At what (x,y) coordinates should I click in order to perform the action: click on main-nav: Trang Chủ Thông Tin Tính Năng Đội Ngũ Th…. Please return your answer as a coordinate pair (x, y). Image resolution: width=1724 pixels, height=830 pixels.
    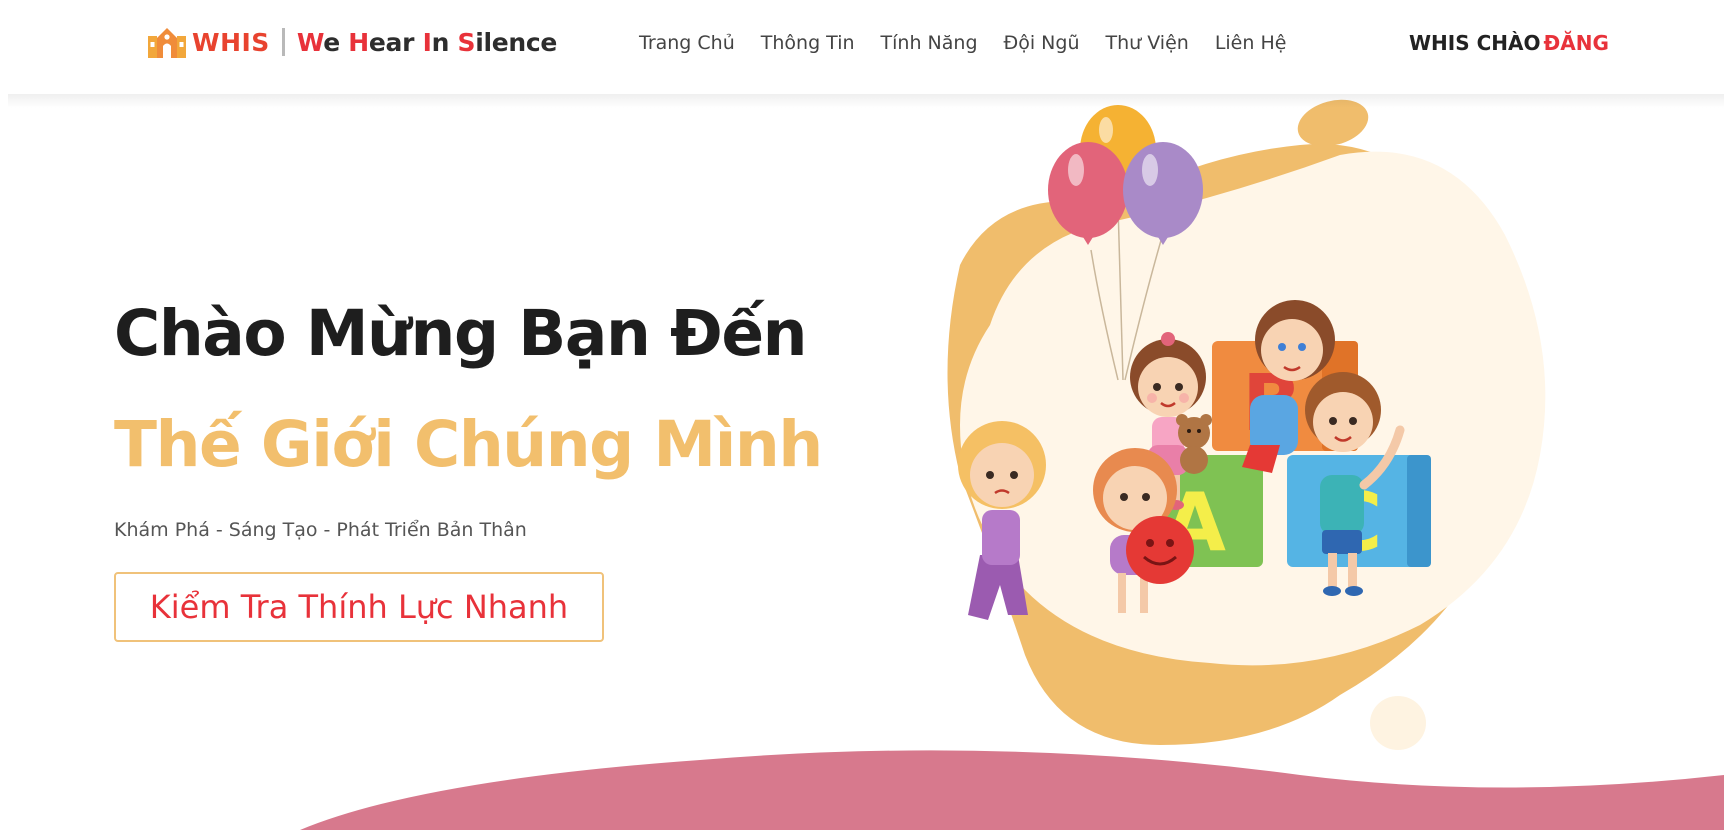
    Looking at the image, I should click on (975, 43).